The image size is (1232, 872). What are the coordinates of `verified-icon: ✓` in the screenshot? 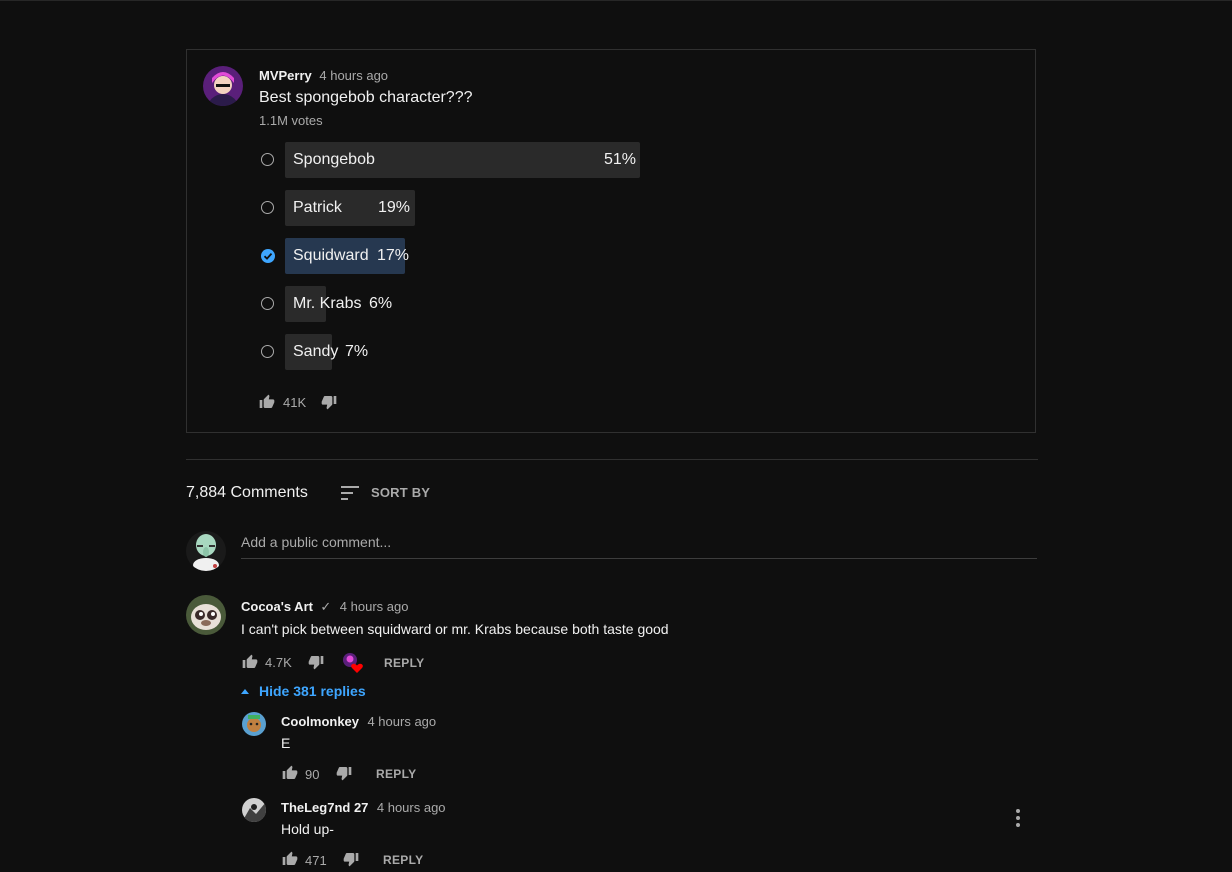 It's located at (326, 606).